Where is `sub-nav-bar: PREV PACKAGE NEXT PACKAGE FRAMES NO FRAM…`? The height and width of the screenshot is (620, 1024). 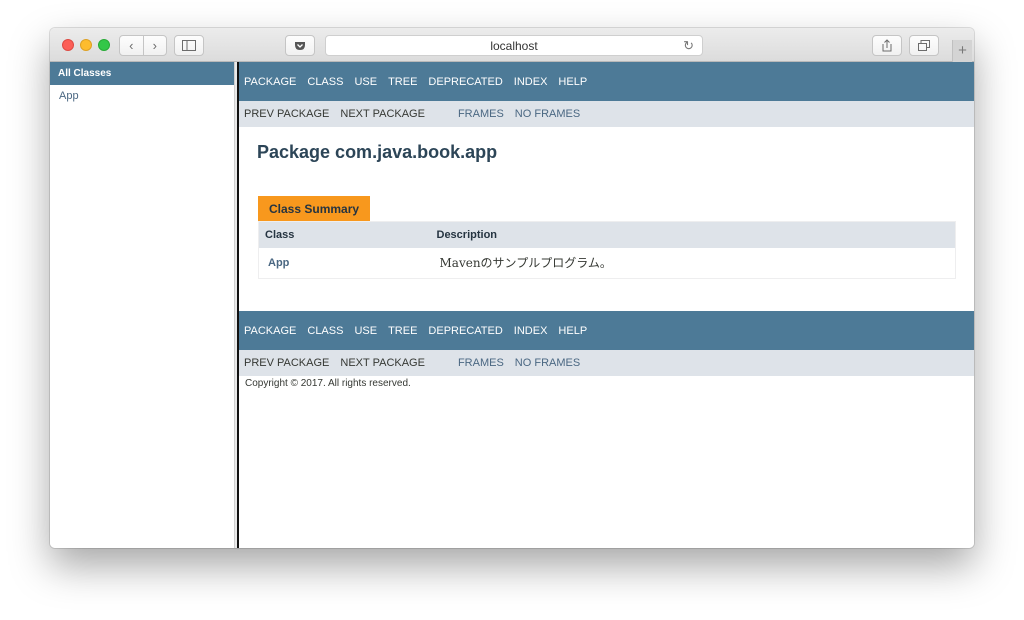
sub-nav-bar: PREV PACKAGE NEXT PACKAGE FRAMES NO FRAM… is located at coordinates (606, 114).